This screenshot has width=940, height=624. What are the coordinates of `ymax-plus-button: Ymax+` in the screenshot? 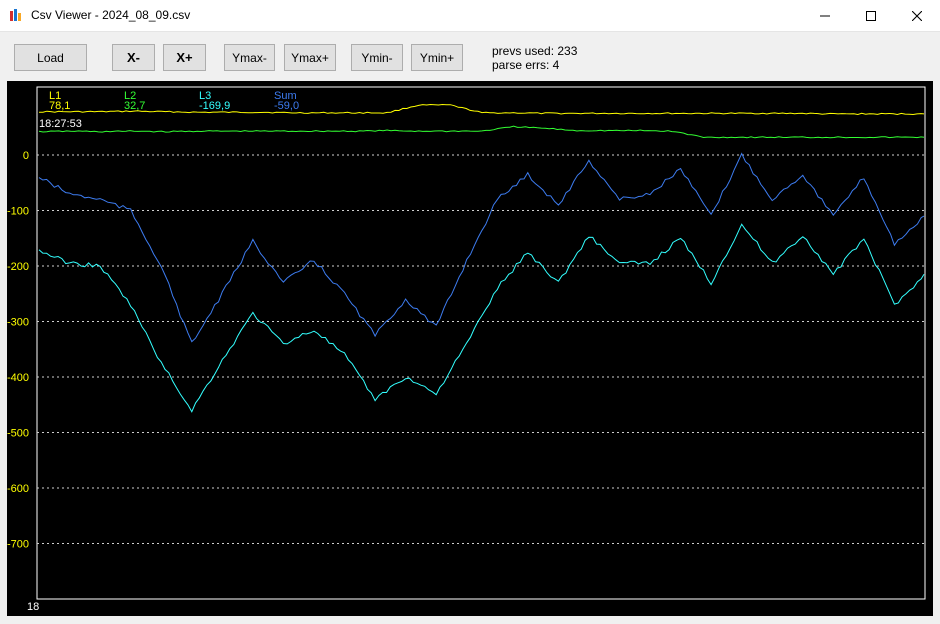 It's located at (310, 57).